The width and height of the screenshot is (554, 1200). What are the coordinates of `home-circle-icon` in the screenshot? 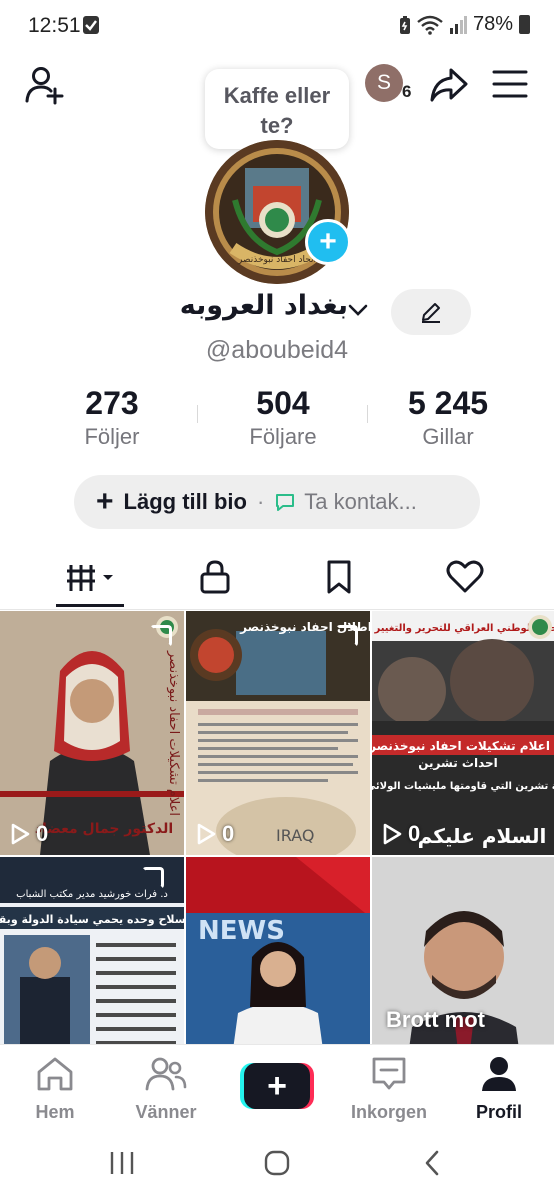 It's located at (277, 1163).